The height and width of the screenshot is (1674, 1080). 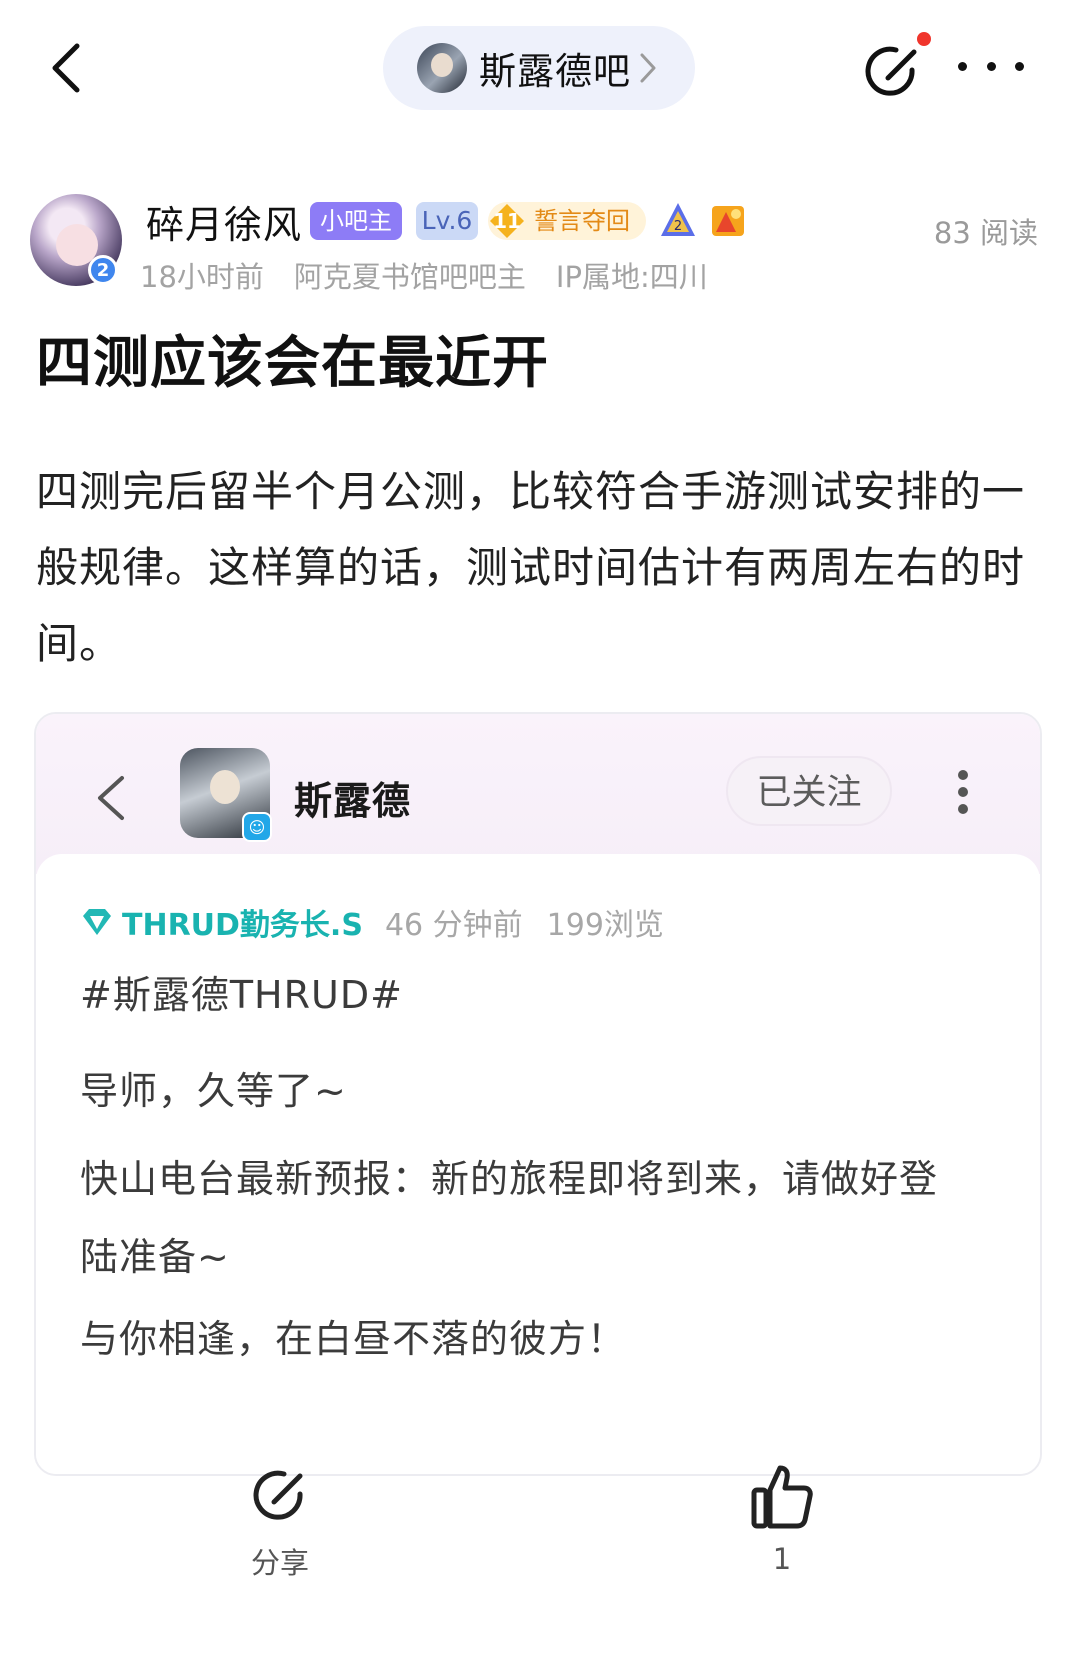 I want to click on svg-text: 2, so click(x=678, y=226).